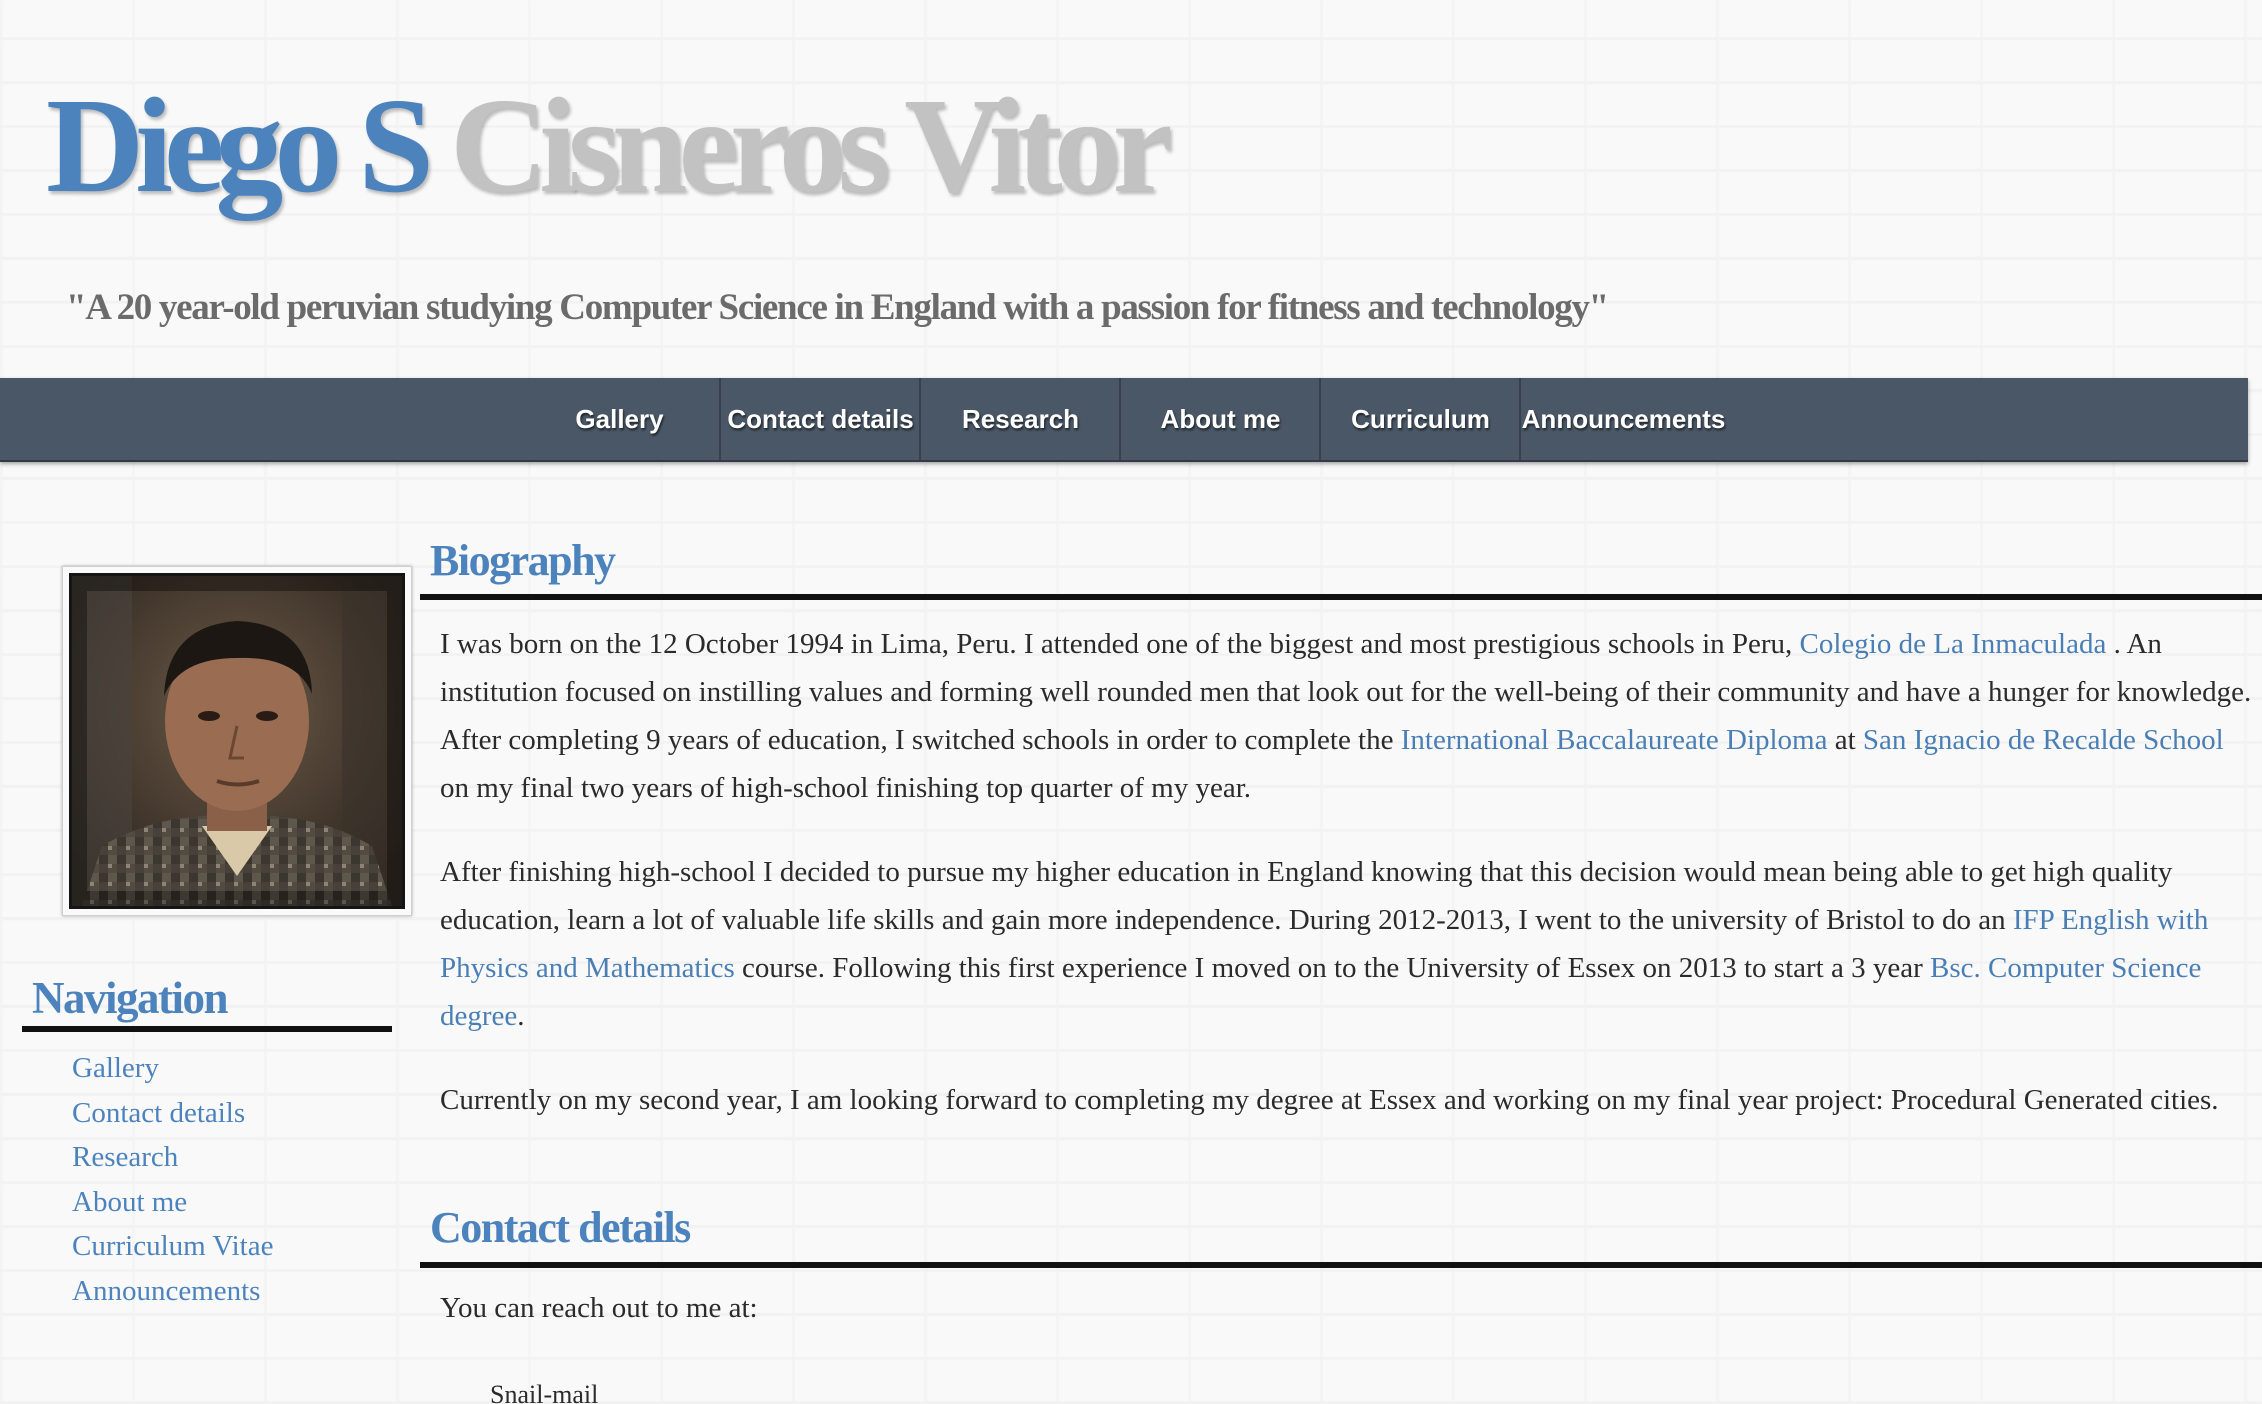  Describe the element at coordinates (240, 146) in the screenshot. I see `site-title-first-name: Diego S` at that location.